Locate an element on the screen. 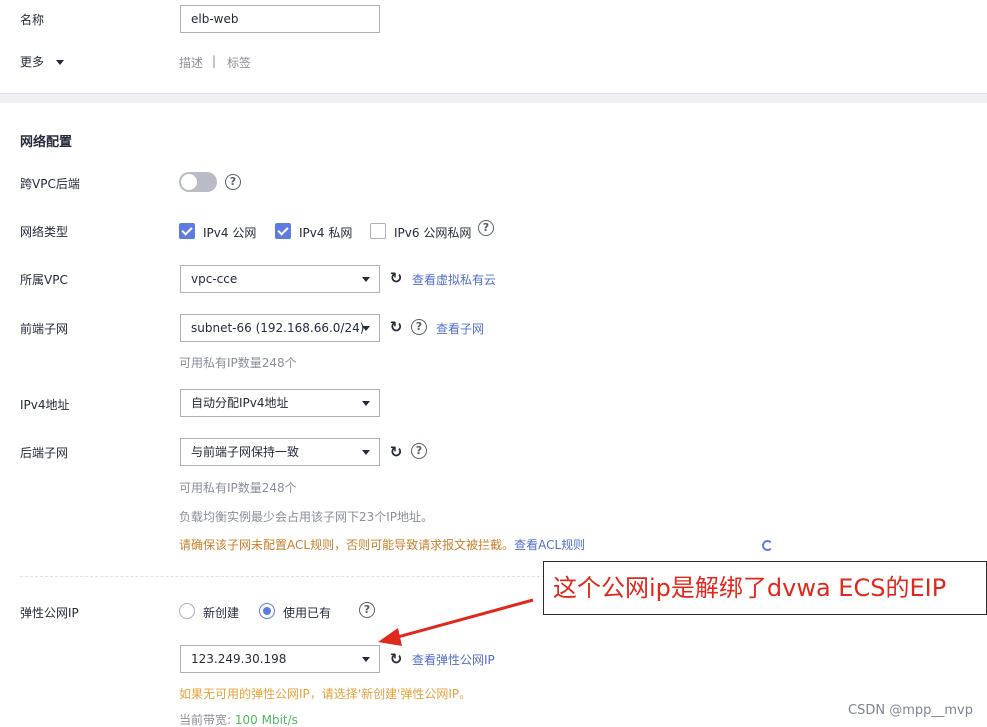  more-toggle: 更多 is located at coordinates (42, 61).